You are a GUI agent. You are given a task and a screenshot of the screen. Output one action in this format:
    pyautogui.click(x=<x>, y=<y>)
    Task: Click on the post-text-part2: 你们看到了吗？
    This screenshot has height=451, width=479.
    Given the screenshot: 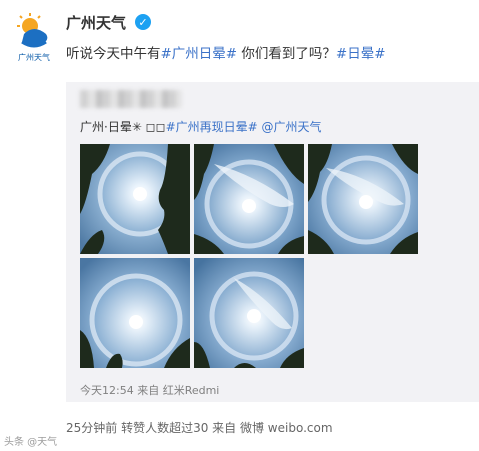 What is the action you would take?
    pyautogui.click(x=286, y=54)
    